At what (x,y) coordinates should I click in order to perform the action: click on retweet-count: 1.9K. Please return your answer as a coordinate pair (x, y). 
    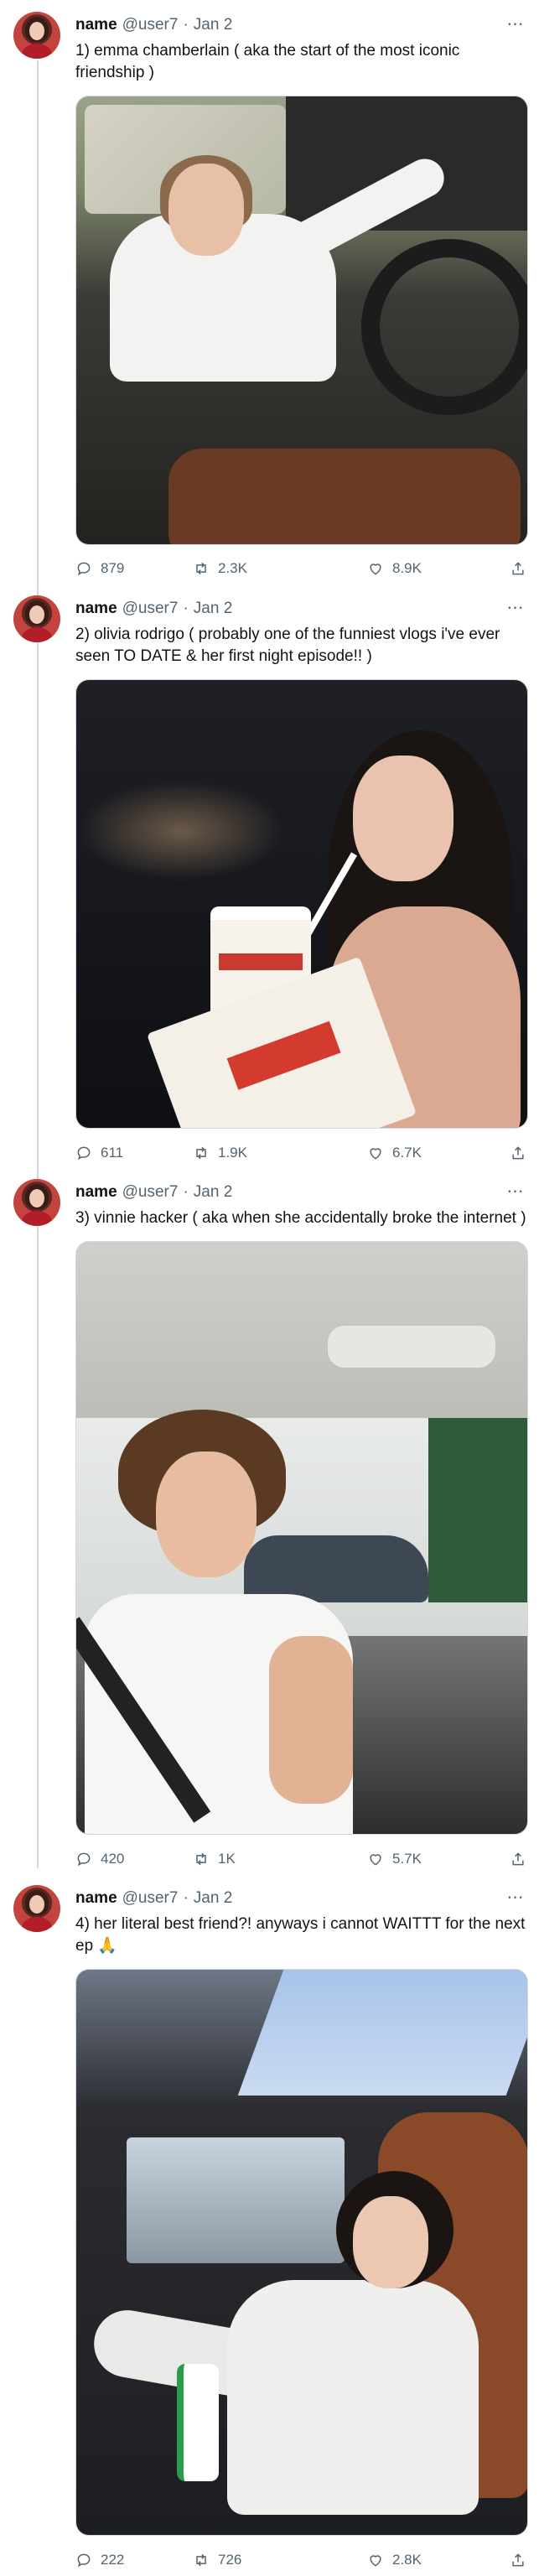
    Looking at the image, I should click on (232, 1153).